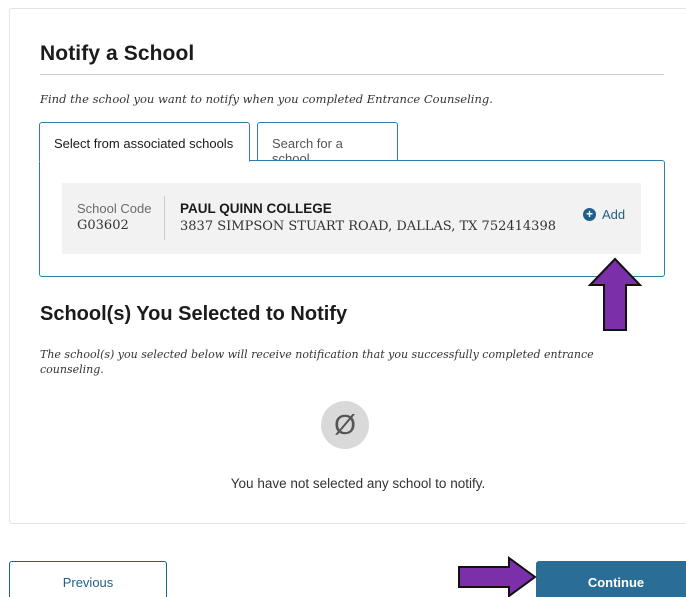  What do you see at coordinates (614, 214) in the screenshot?
I see `add-school-label: Add` at bounding box center [614, 214].